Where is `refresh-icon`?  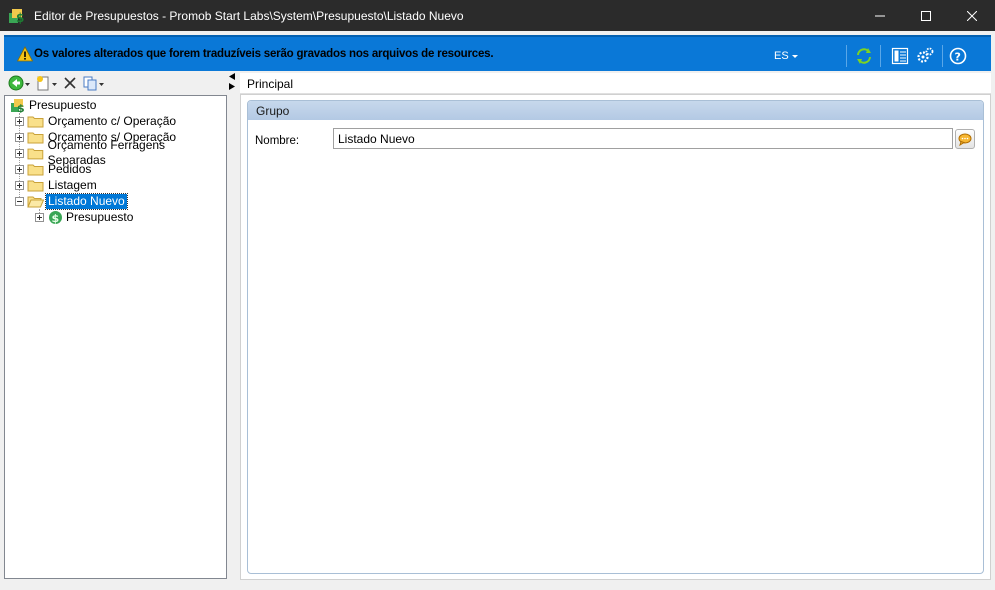 refresh-icon is located at coordinates (864, 56).